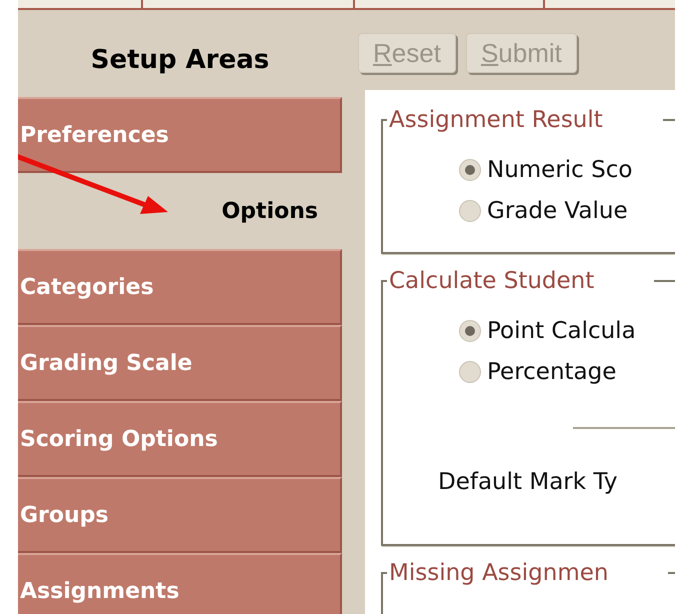 This screenshot has height=614, width=689. Describe the element at coordinates (180, 287) in the screenshot. I see `sidebar-item: Categories` at that location.